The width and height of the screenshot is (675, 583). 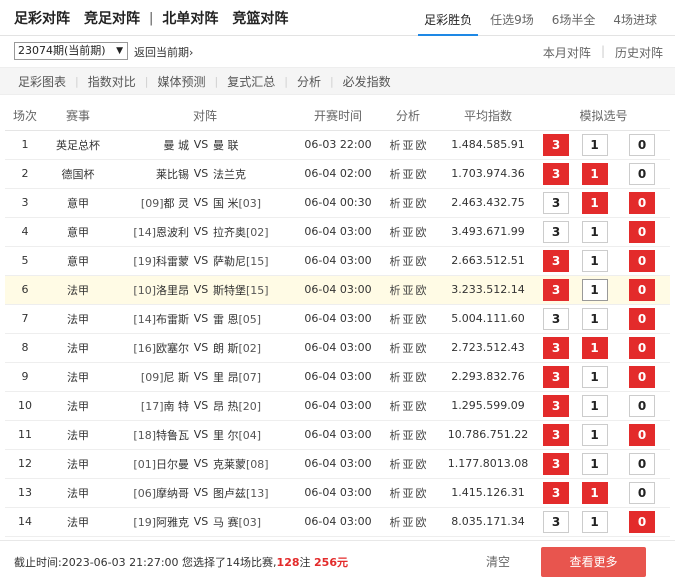 I want to click on away-team: 克莱蒙[08], so click(x=255, y=464).